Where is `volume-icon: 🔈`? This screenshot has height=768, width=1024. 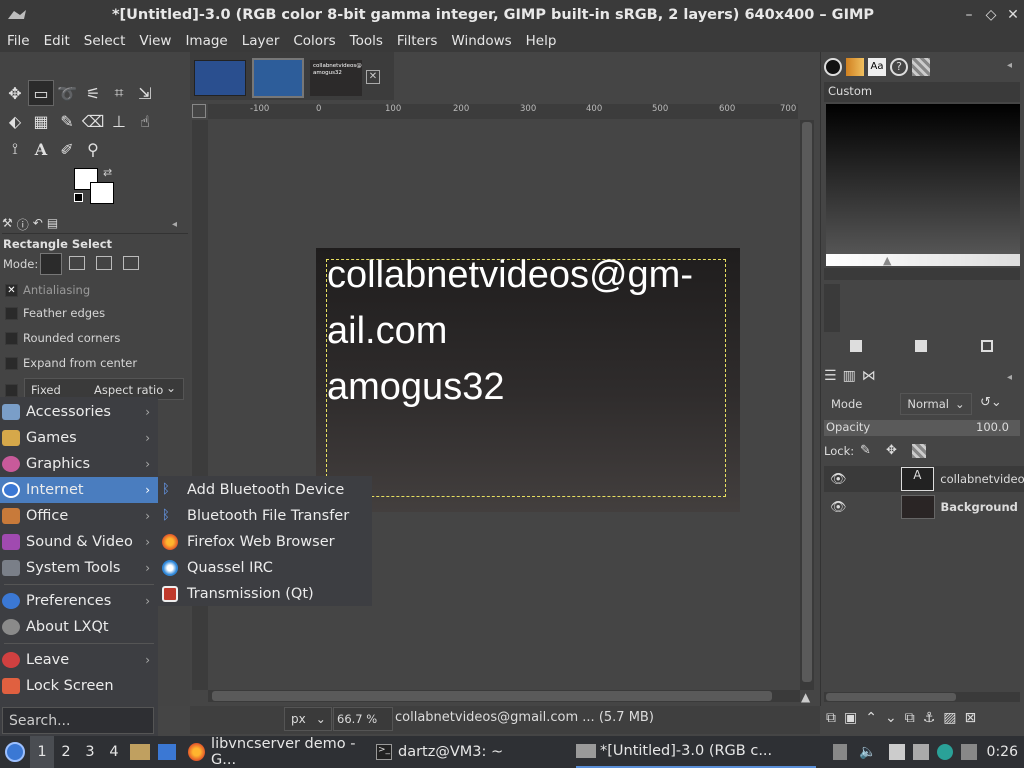 volume-icon: 🔈 is located at coordinates (867, 752).